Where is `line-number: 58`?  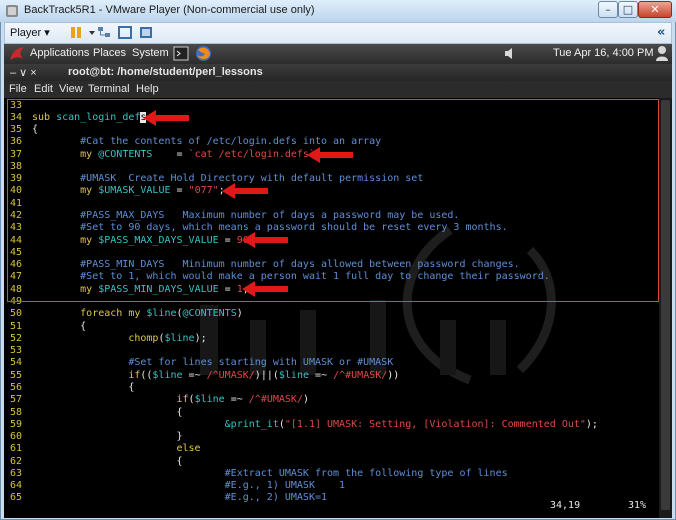
line-number: 58 is located at coordinates (16, 412).